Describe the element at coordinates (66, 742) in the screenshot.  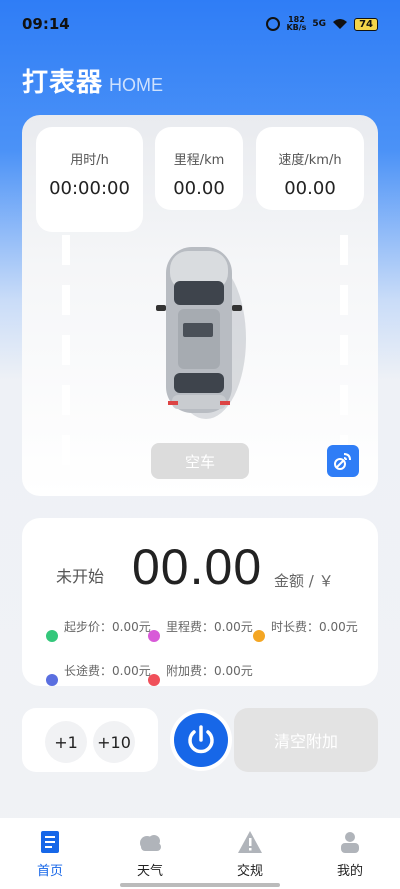
I see `add-one-button: +1` at that location.